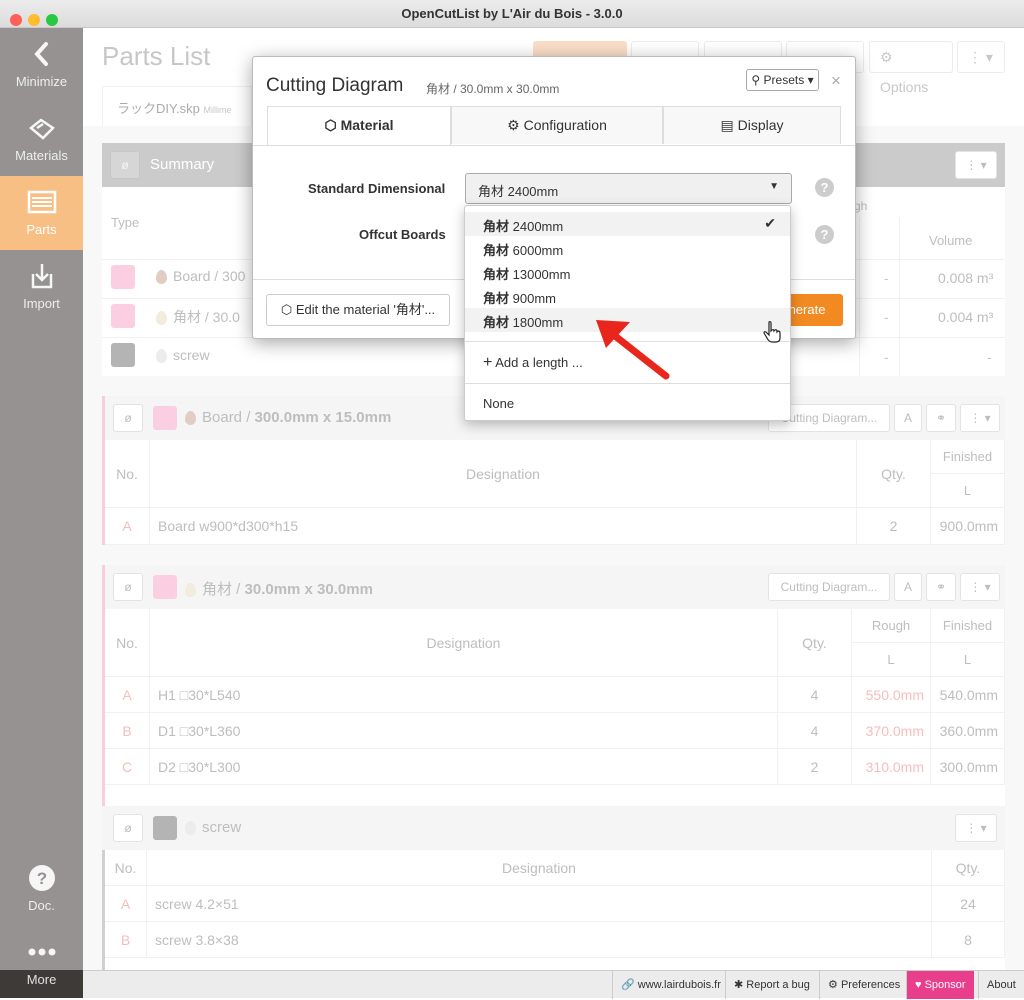 This screenshot has width=1024, height=1000. Describe the element at coordinates (627, 296) in the screenshot. I see `dropdown-option: 角材 900mm` at that location.